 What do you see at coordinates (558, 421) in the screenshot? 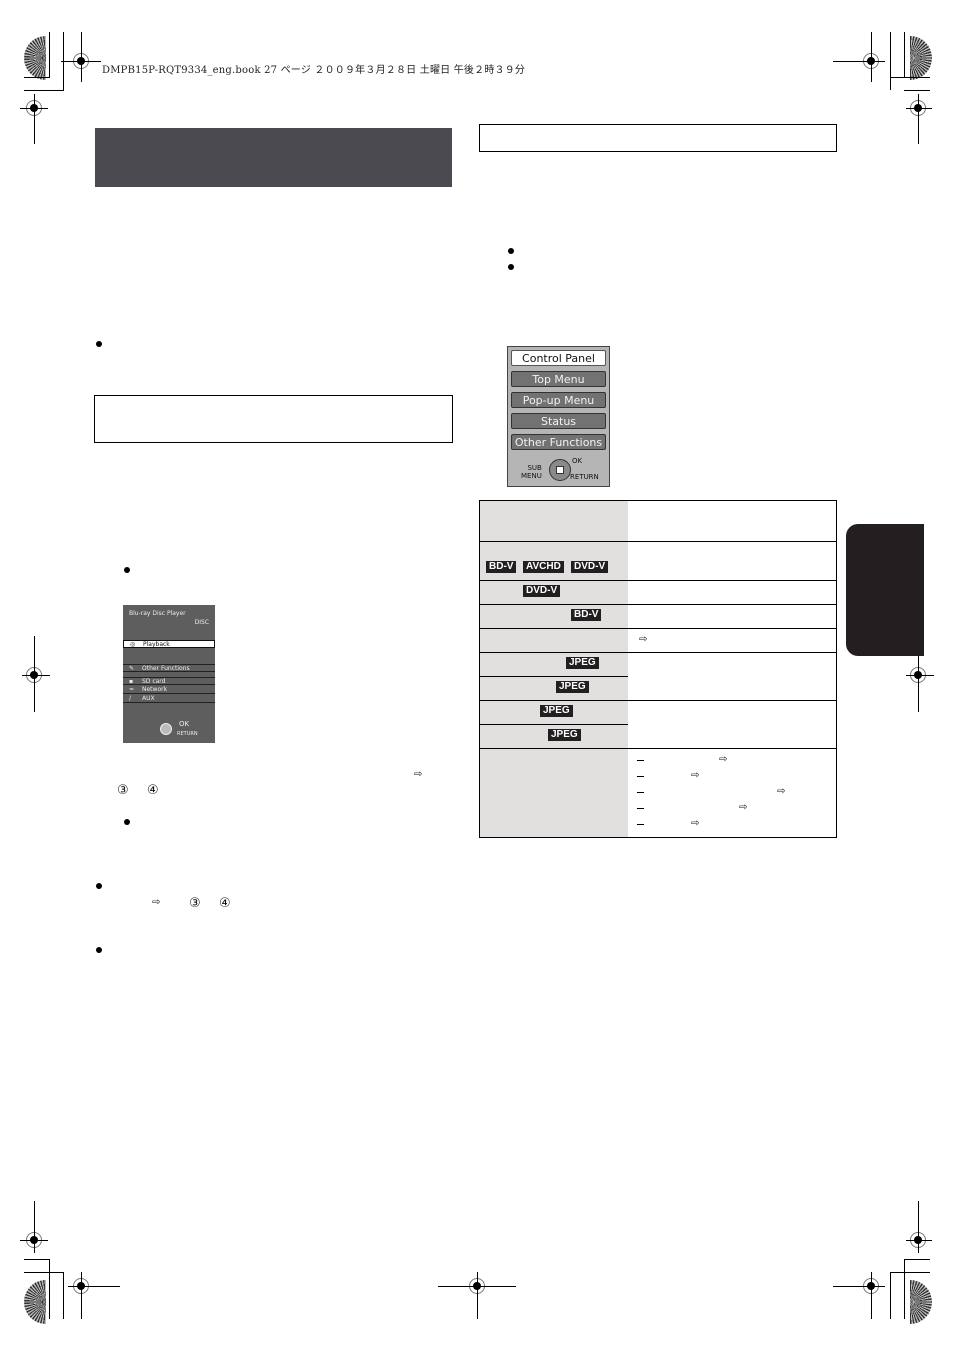
I see `status-button: Status` at bounding box center [558, 421].